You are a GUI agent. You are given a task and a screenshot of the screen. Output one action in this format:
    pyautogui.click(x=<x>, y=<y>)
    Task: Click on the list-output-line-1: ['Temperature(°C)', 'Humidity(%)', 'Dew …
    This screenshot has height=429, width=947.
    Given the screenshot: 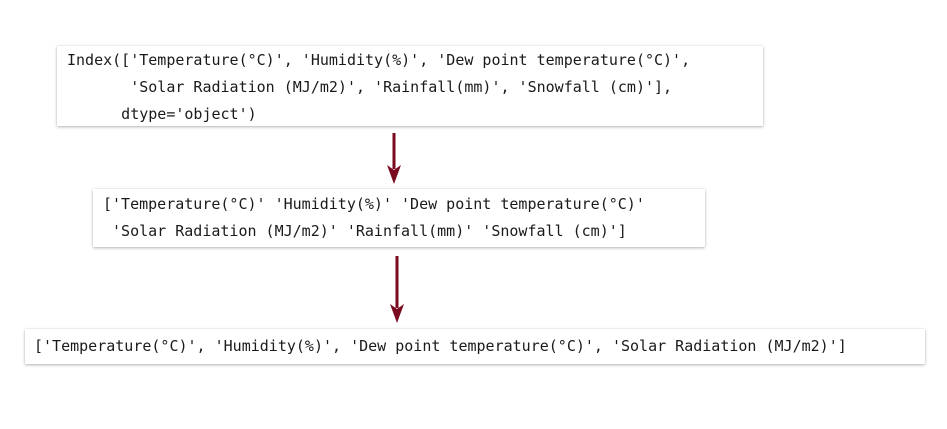 What is the action you would take?
    pyautogui.click(x=440, y=346)
    